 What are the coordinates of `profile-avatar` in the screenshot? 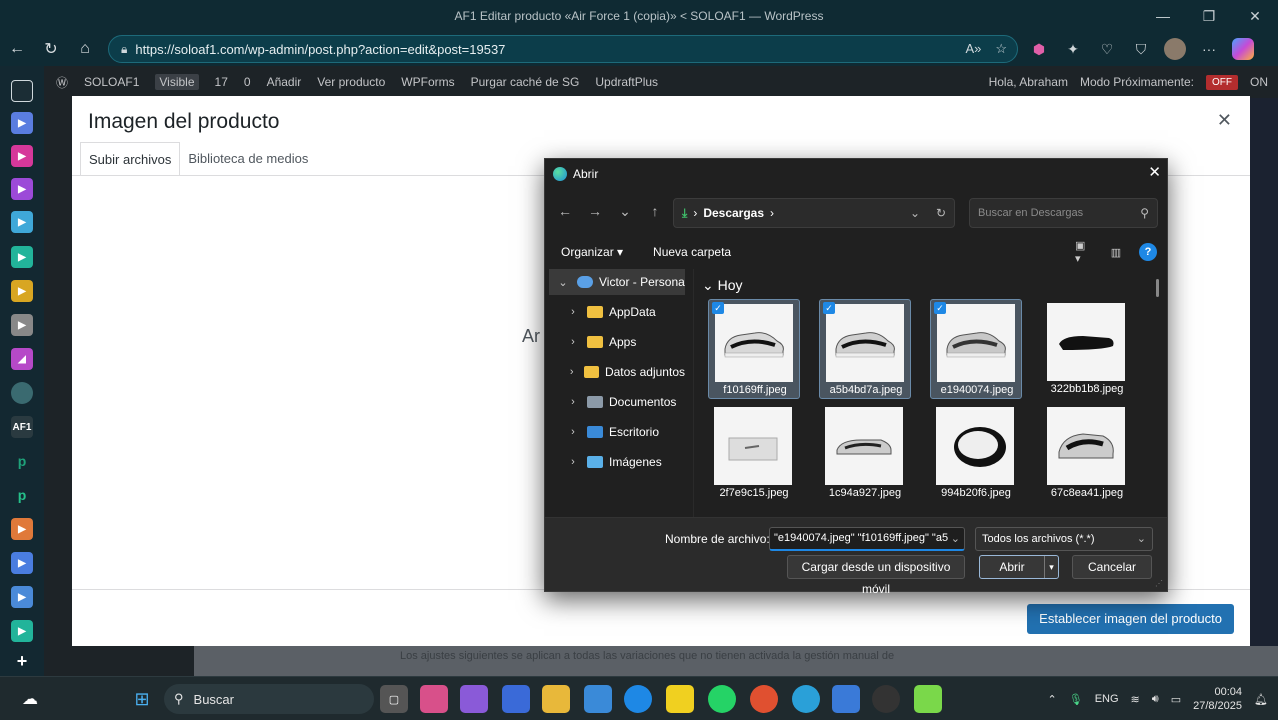 It's located at (1175, 49).